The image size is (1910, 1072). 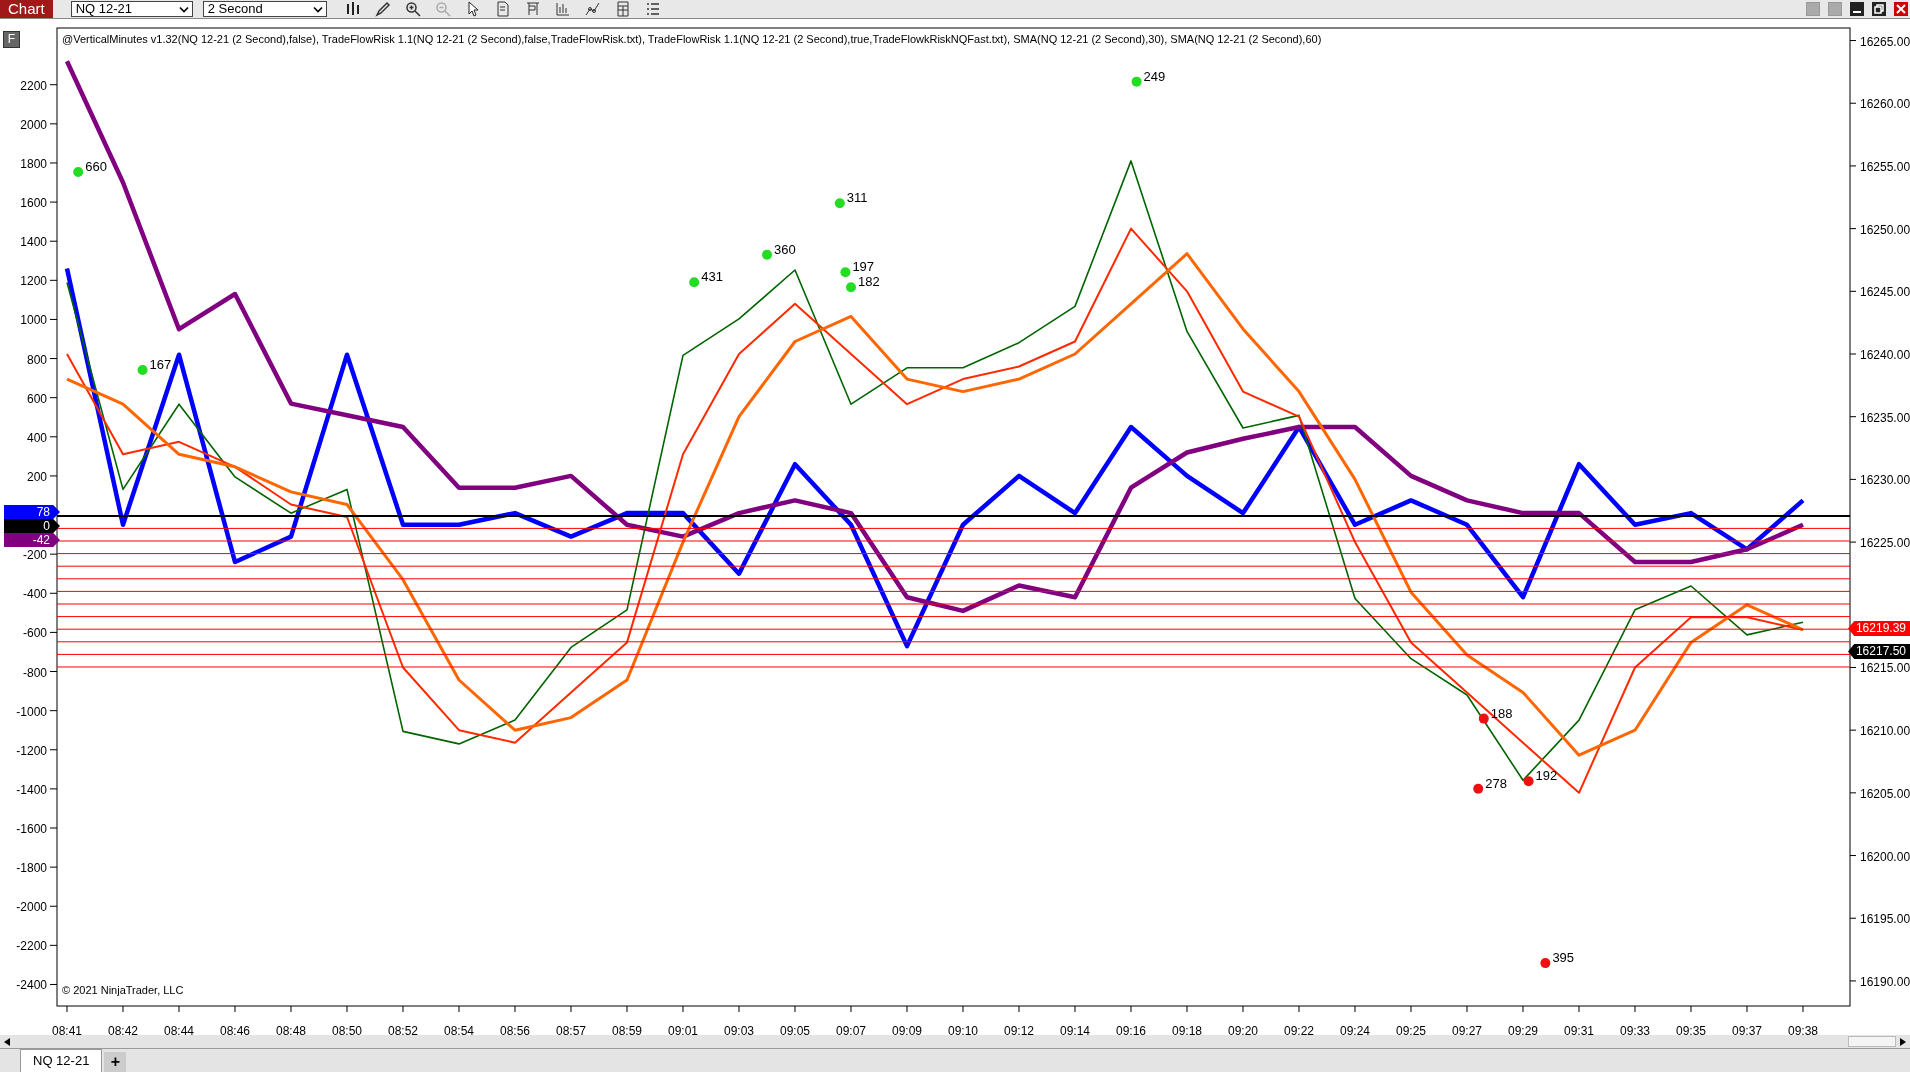 What do you see at coordinates (7, 1041) in the screenshot?
I see `scroll-left-icon` at bounding box center [7, 1041].